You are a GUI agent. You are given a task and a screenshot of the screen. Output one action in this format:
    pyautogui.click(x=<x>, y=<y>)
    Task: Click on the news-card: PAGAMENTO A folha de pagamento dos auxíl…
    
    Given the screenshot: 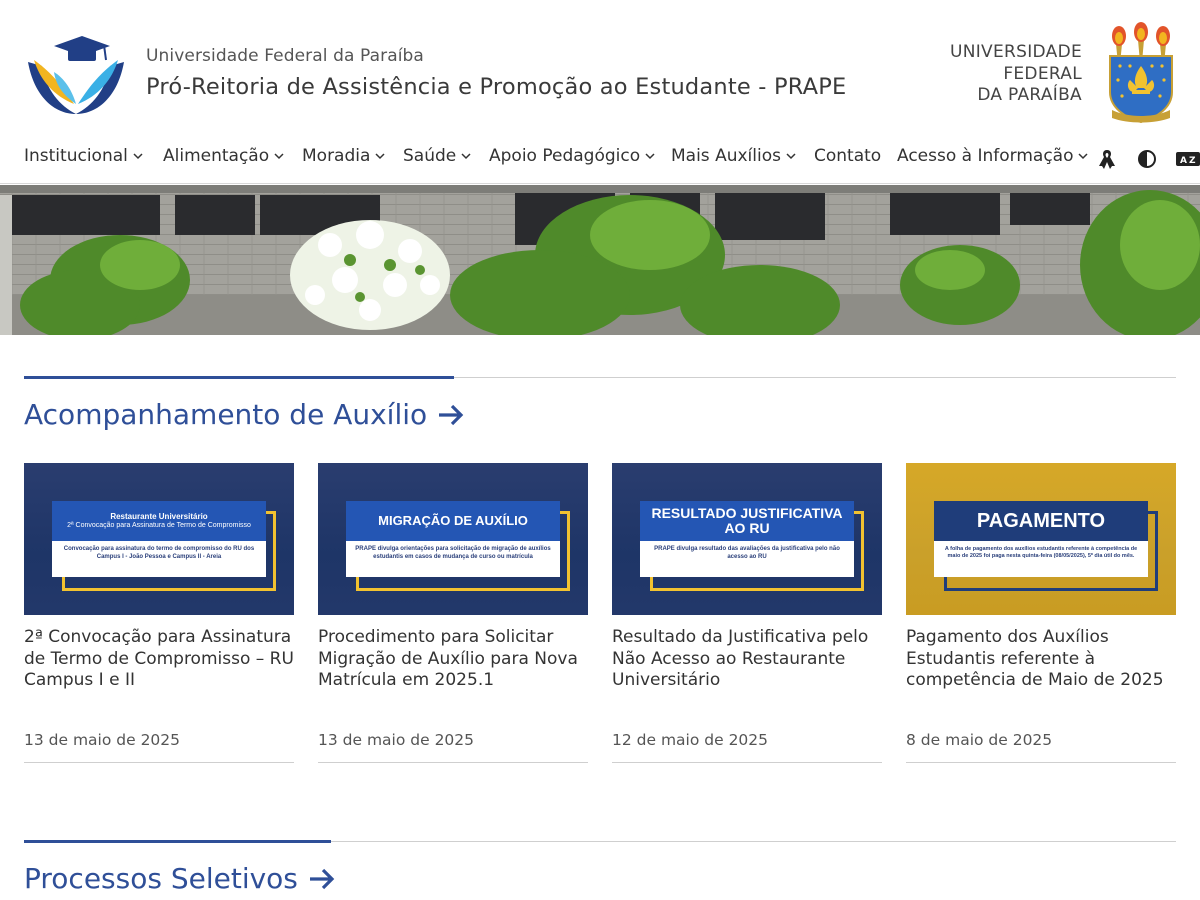 What is the action you would take?
    pyautogui.click(x=1041, y=613)
    